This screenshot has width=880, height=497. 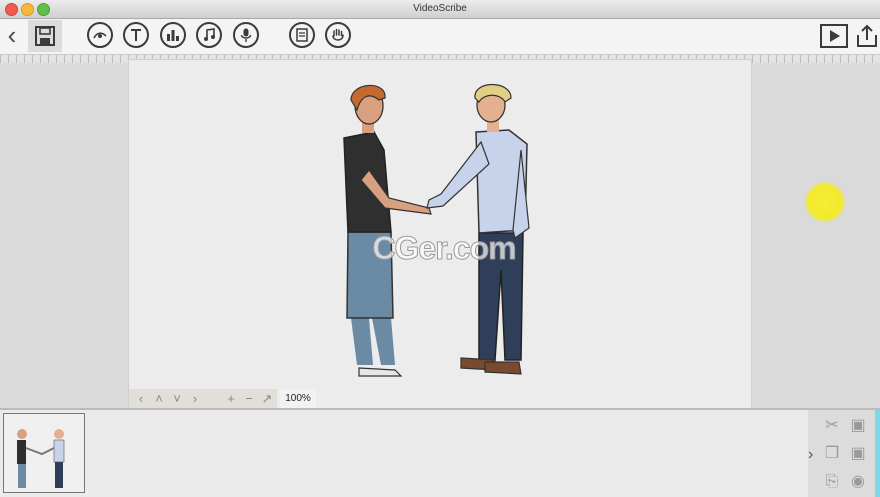 I want to click on fit-icon: ↗, so click(x=267, y=399).